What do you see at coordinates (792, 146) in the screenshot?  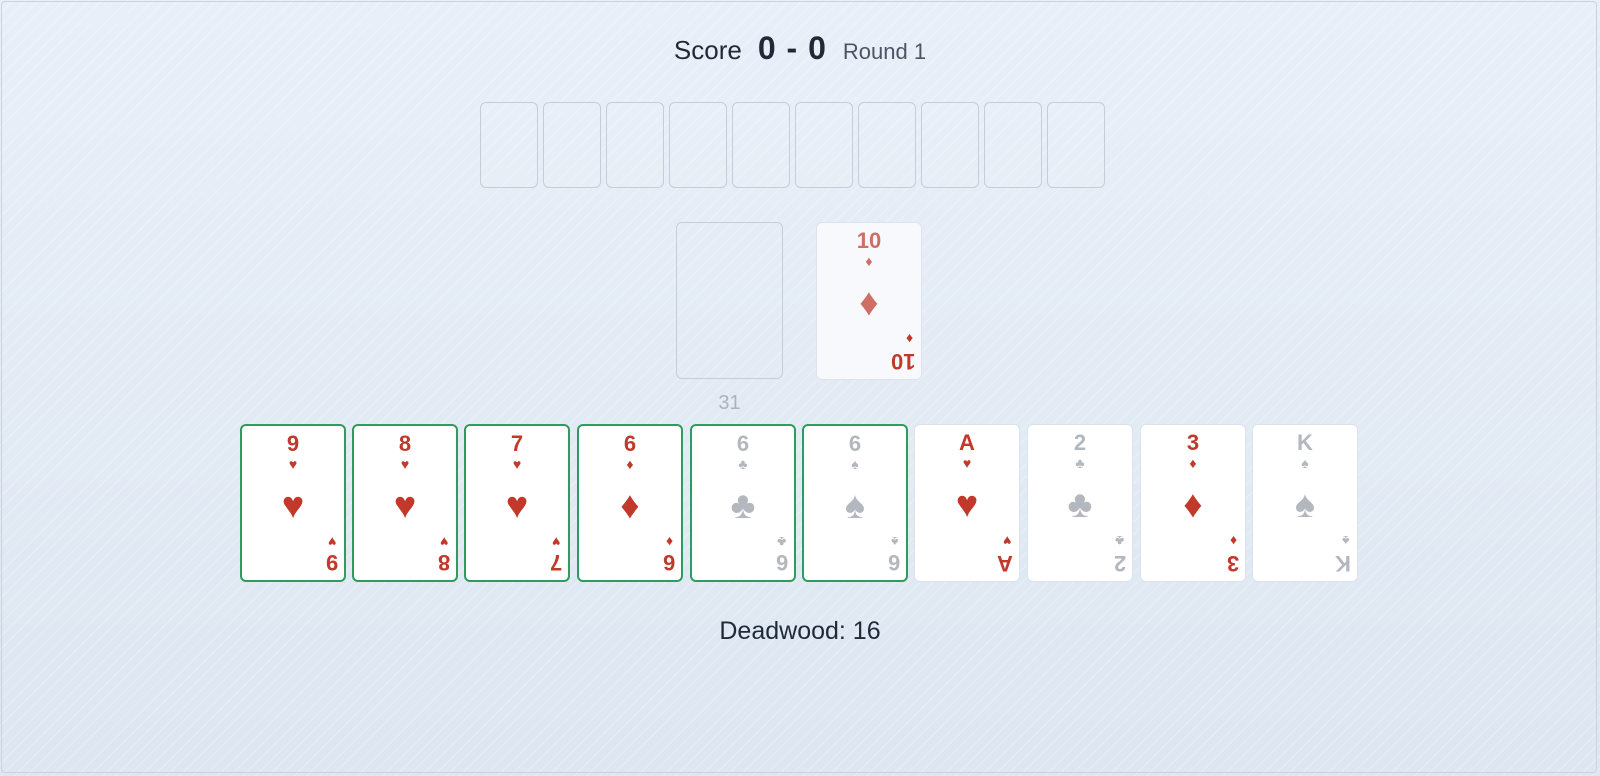 I see `opponent-hand` at bounding box center [792, 146].